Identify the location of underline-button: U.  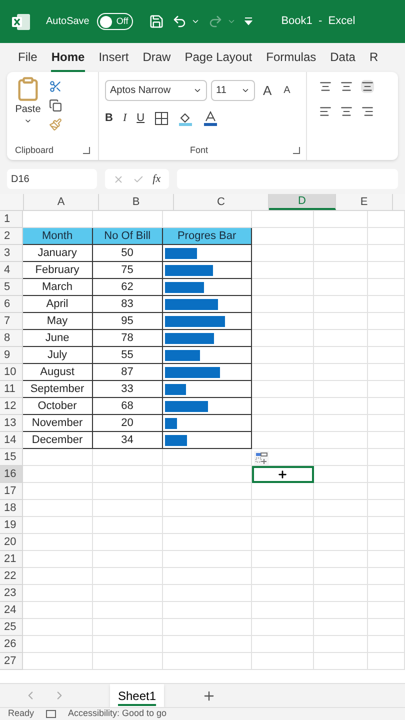
(140, 118).